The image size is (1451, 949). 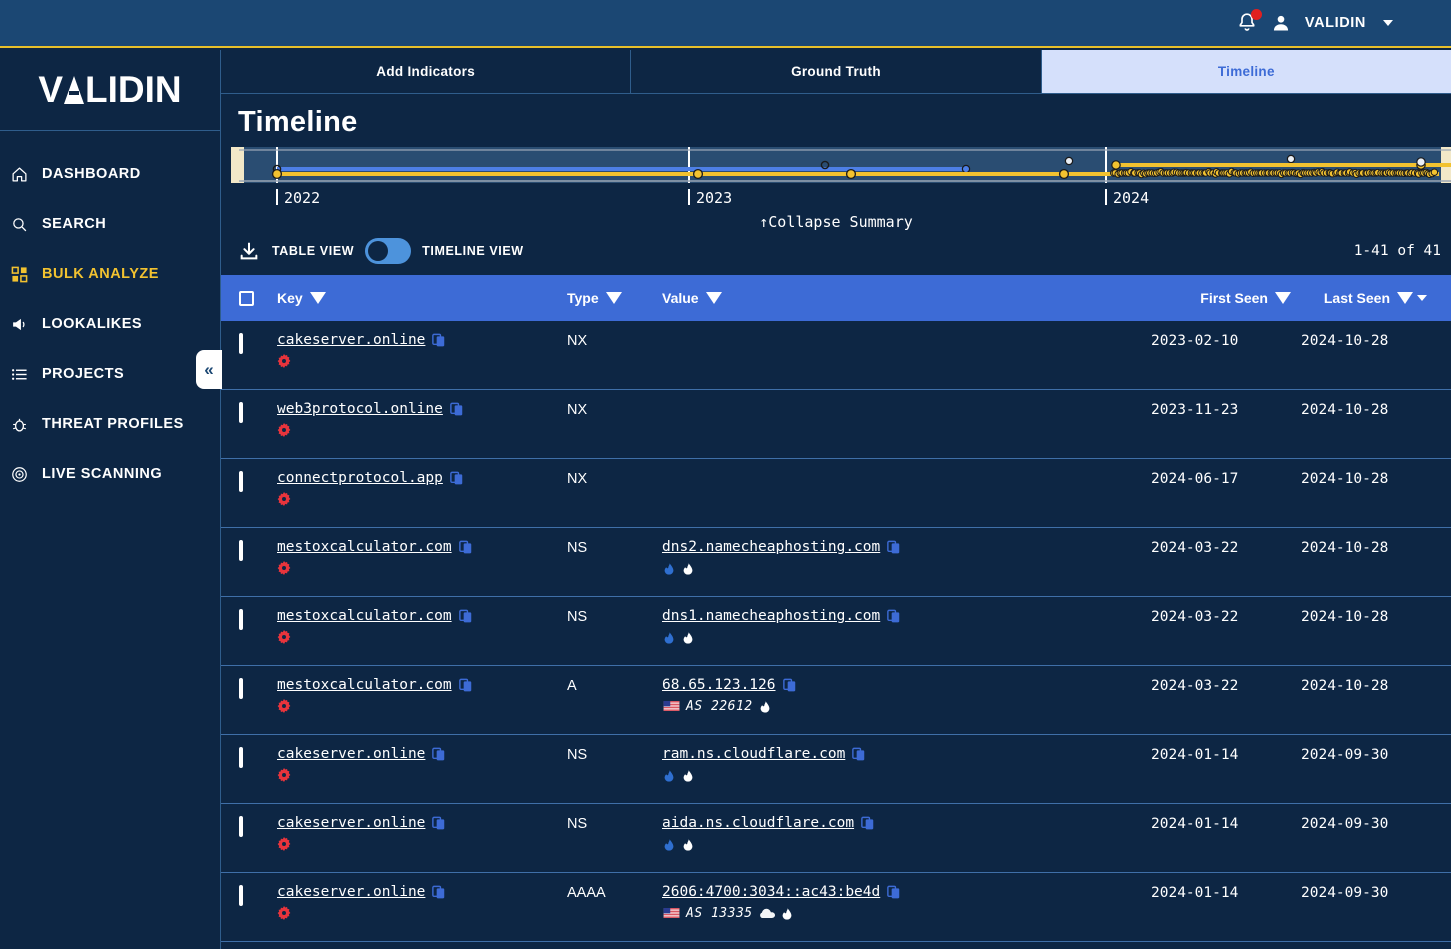 What do you see at coordinates (758, 823) in the screenshot?
I see `value-link: aida.ns.cloudflare.com` at bounding box center [758, 823].